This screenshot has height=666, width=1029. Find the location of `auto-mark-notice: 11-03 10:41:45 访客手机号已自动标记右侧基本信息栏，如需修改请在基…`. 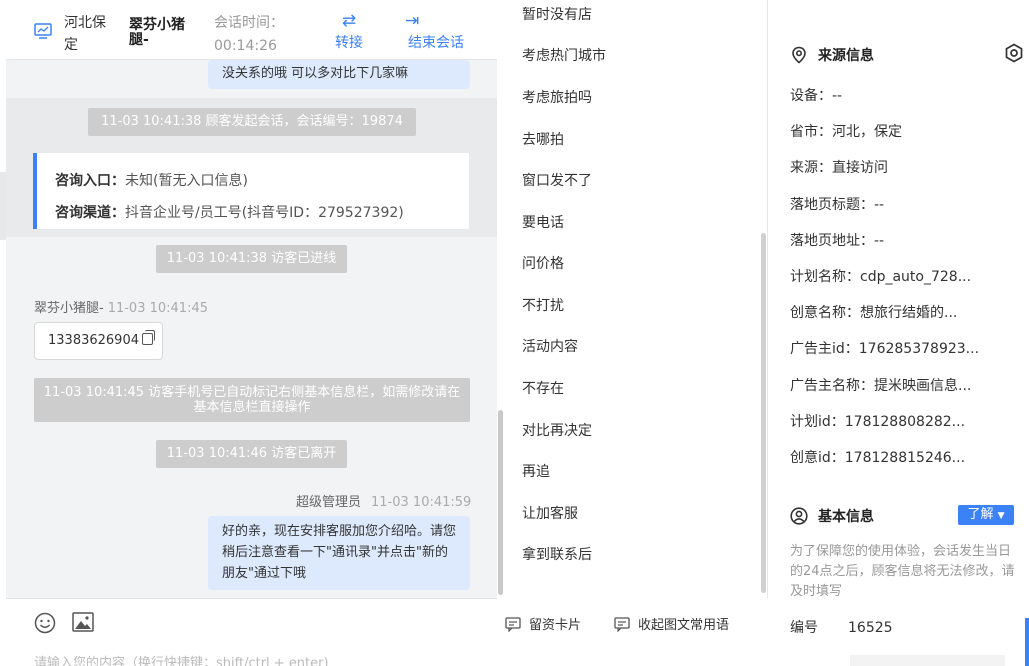

auto-mark-notice: 11-03 10:41:45 访客手机号已自动标记右侧基本信息栏，如需修改请在基… is located at coordinates (252, 400).